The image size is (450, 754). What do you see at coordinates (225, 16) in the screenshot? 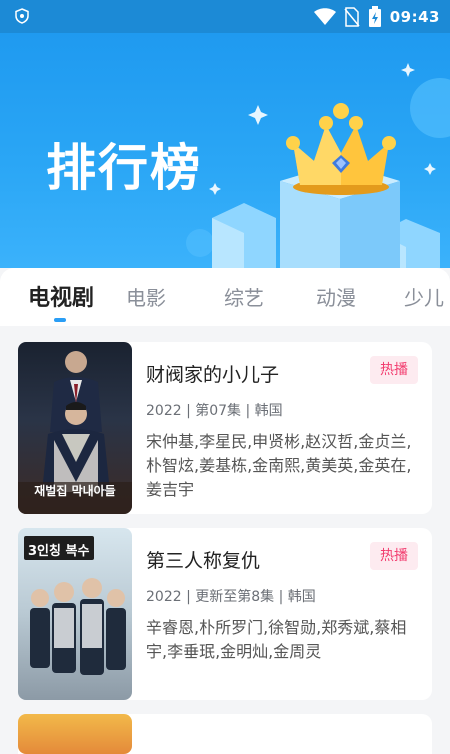
I see `status-bar: 09:43` at bounding box center [225, 16].